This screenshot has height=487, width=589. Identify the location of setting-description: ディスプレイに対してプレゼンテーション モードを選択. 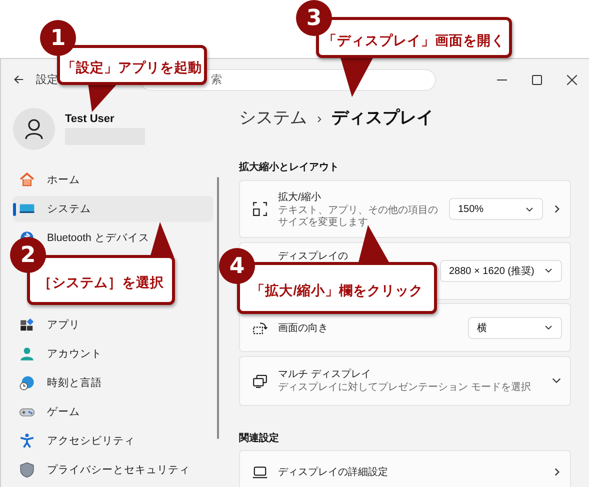
(405, 388).